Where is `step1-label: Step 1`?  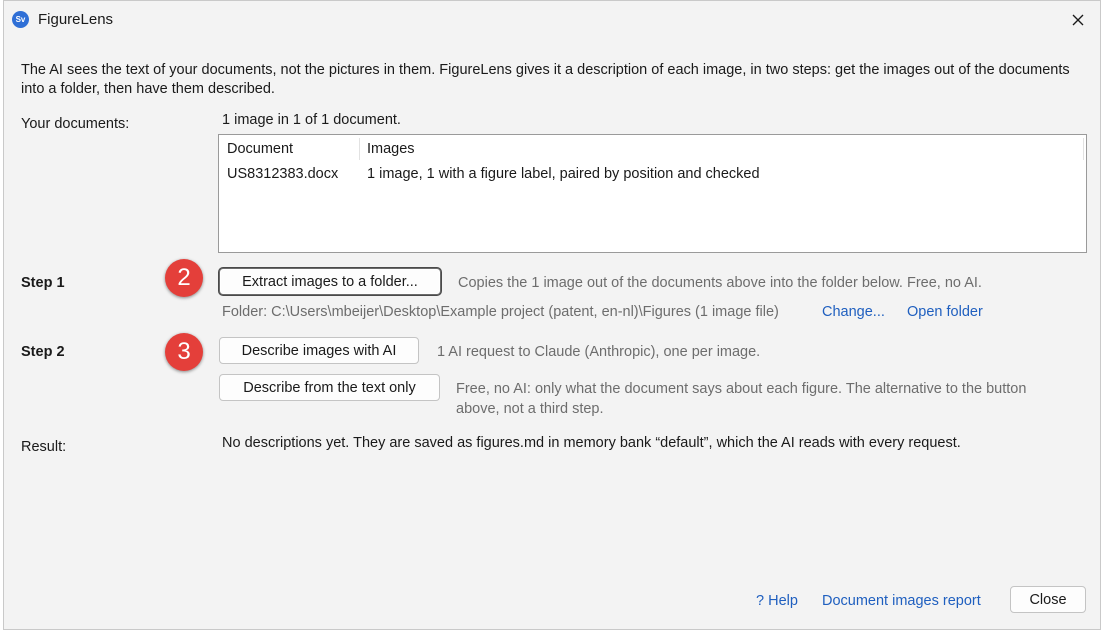
step1-label: Step 1 is located at coordinates (43, 283).